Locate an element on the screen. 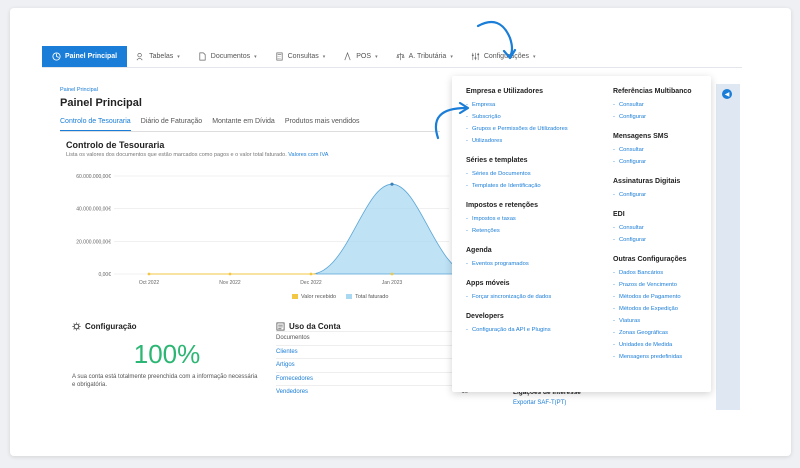 The height and width of the screenshot is (468, 800). point-total-faturado is located at coordinates (392, 184).